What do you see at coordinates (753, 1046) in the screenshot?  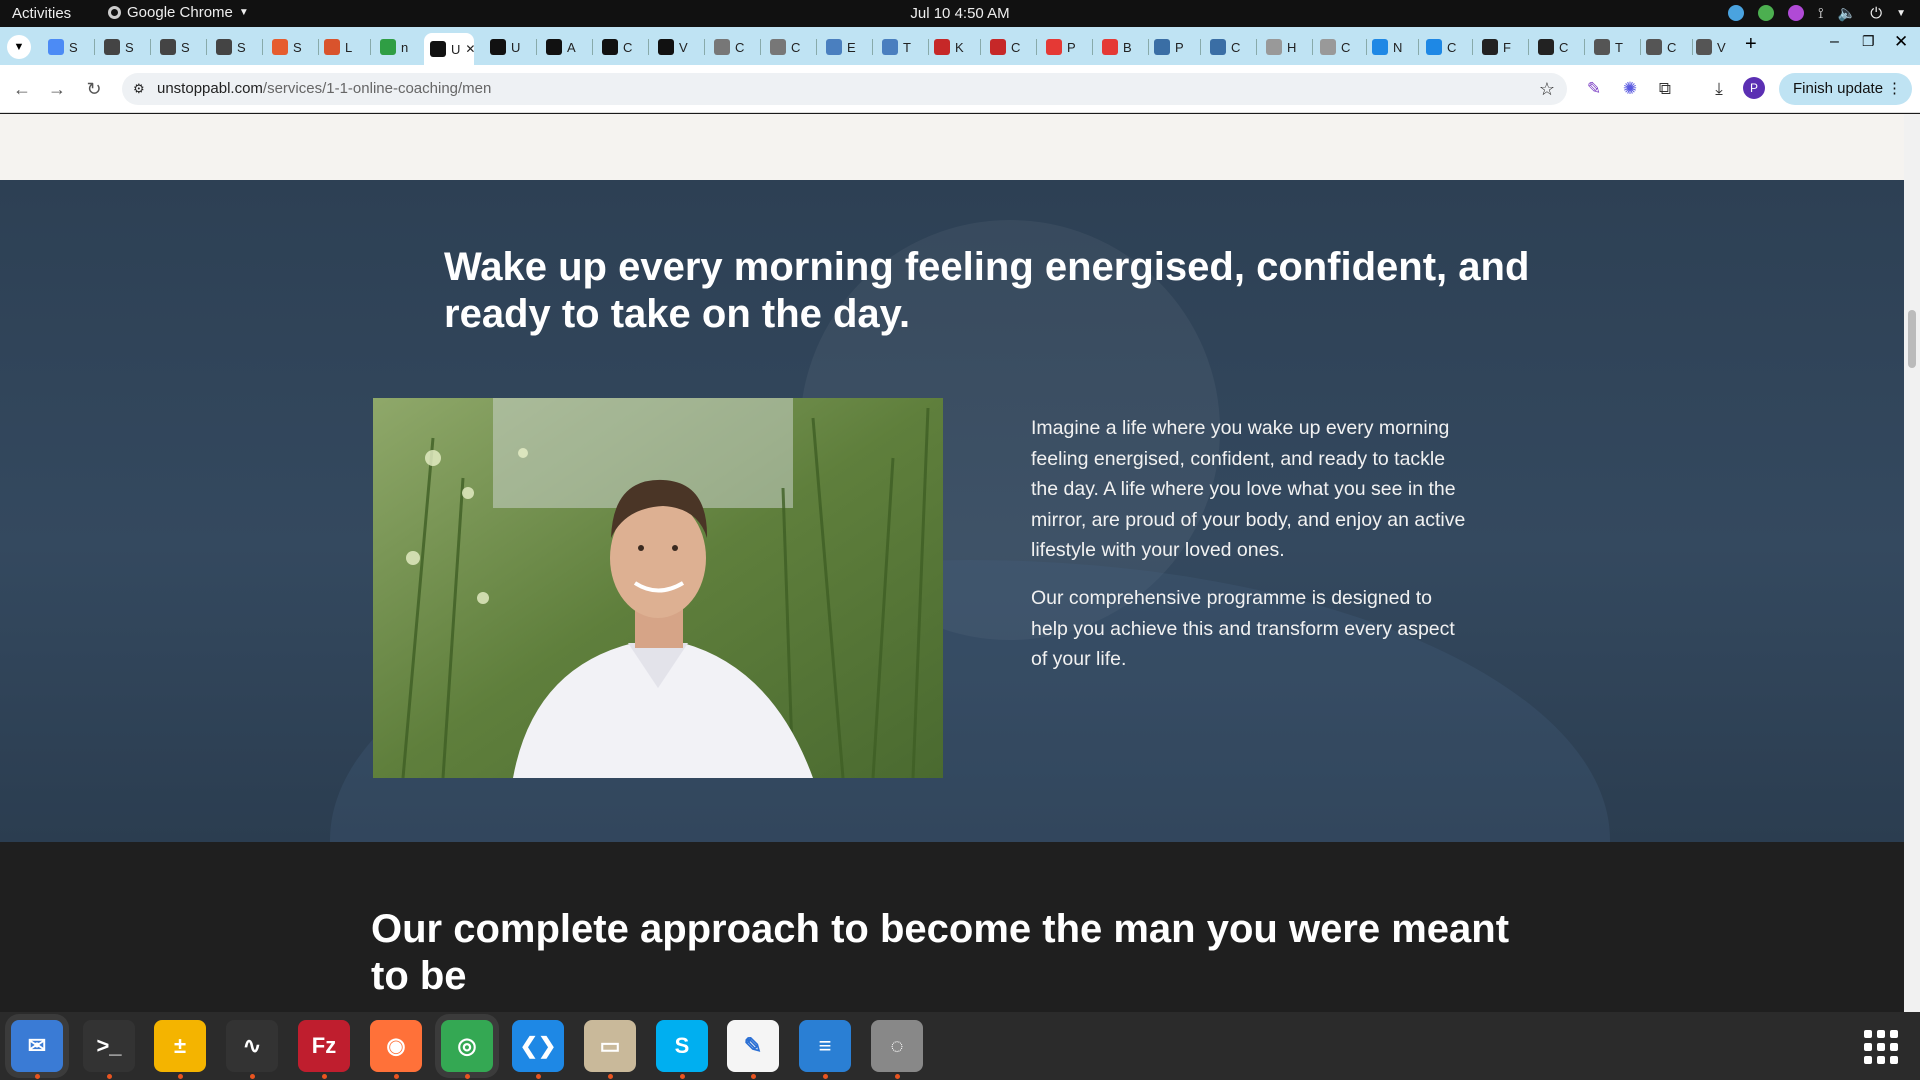 I see `text-editor-icon: ✎` at bounding box center [753, 1046].